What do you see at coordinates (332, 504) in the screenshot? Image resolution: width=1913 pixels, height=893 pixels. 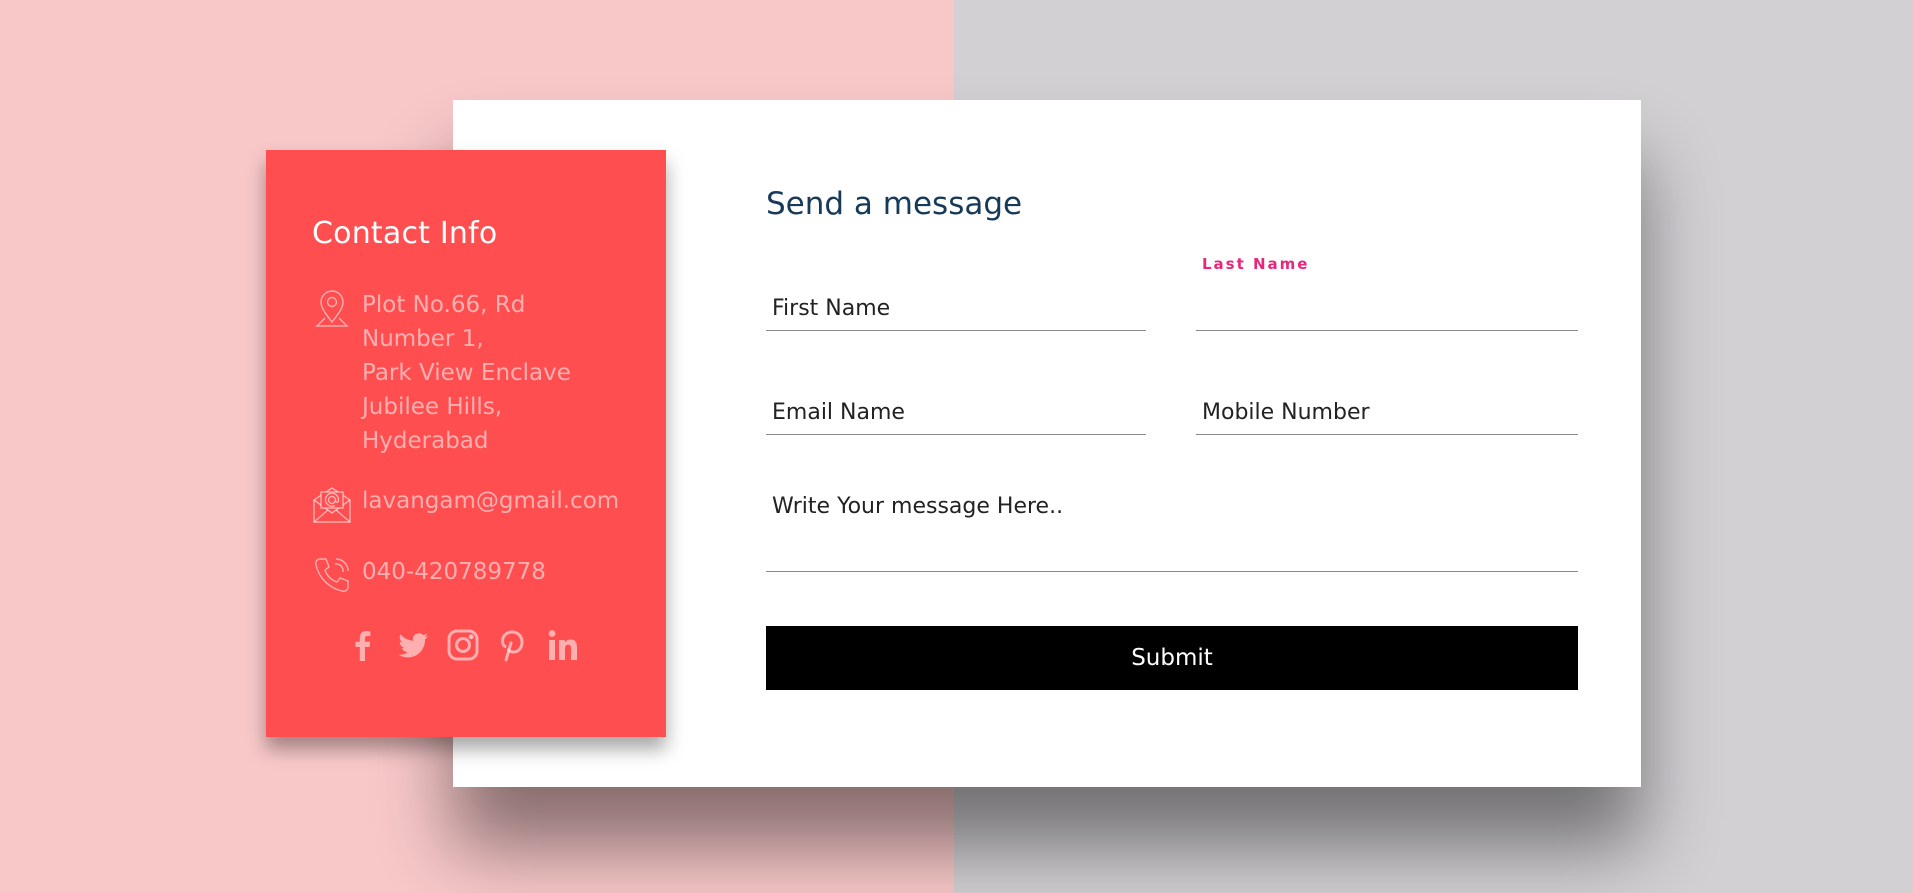 I see `envelope-at-icon` at bounding box center [332, 504].